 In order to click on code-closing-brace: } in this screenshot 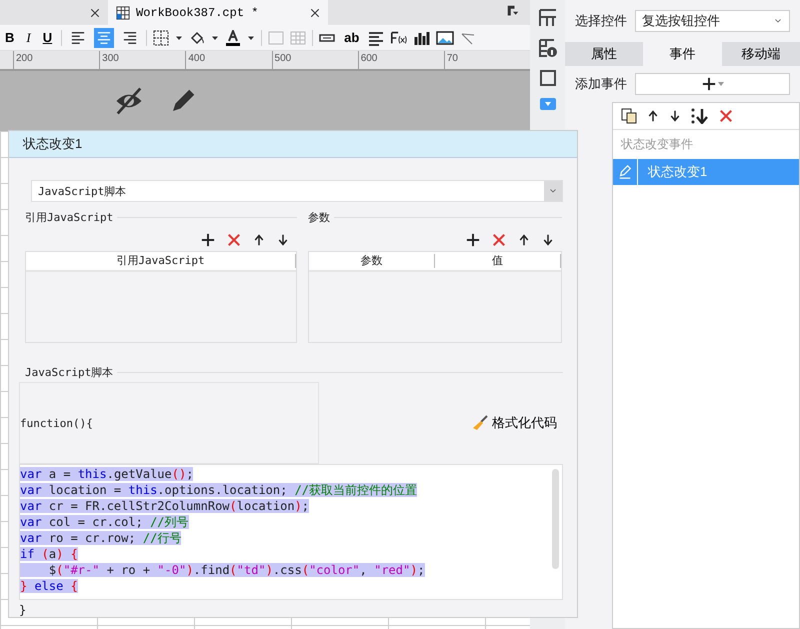, I will do `click(23, 609)`.